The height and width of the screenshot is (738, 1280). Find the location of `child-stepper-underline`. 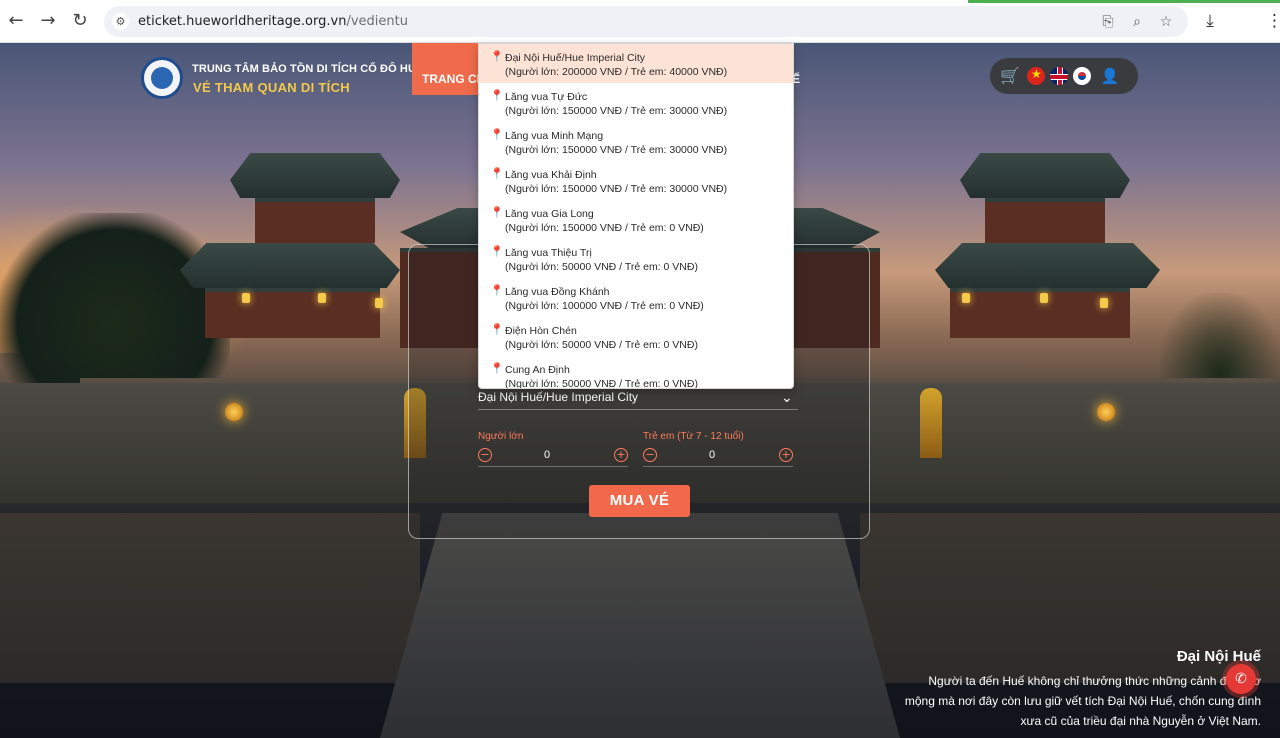

child-stepper-underline is located at coordinates (718, 466).